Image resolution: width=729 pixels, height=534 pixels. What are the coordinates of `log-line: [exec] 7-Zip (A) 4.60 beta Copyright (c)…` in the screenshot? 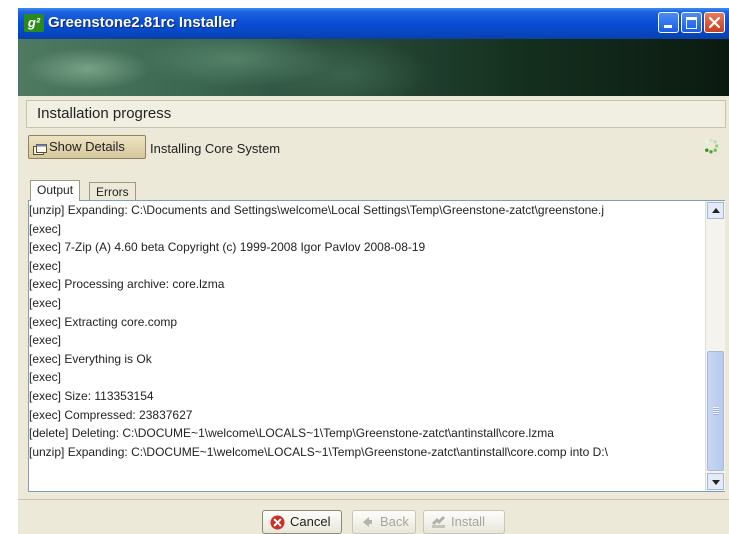 It's located at (227, 247).